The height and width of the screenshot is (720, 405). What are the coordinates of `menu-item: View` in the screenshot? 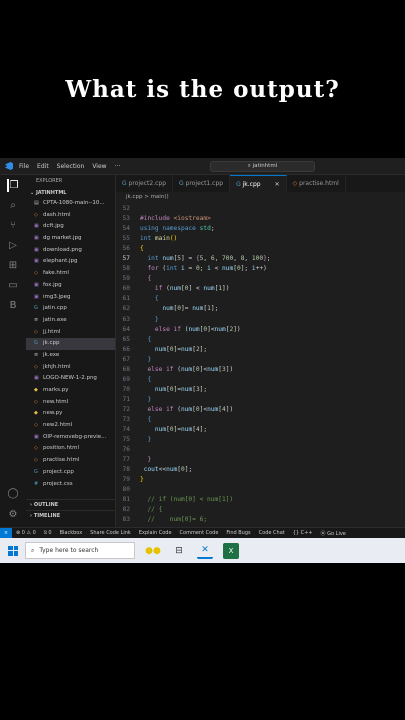 It's located at (99, 166).